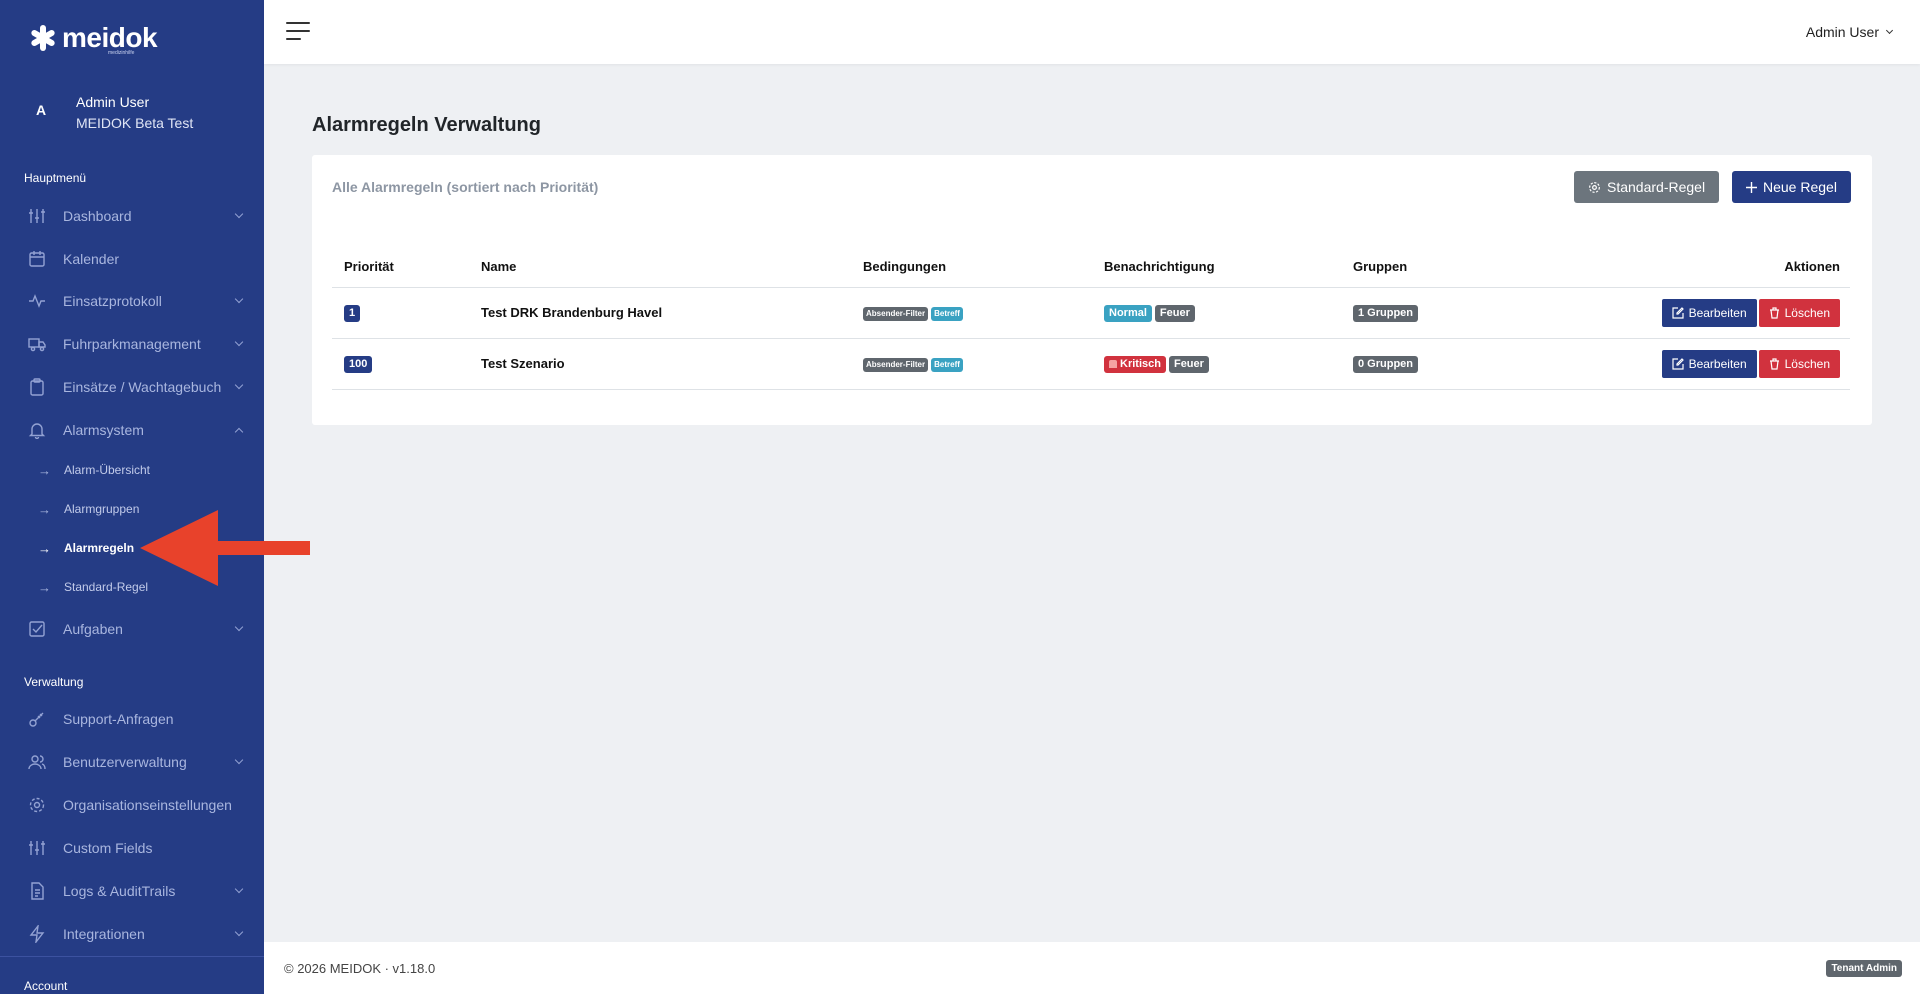  I want to click on star-of-life-icon, so click(43, 38).